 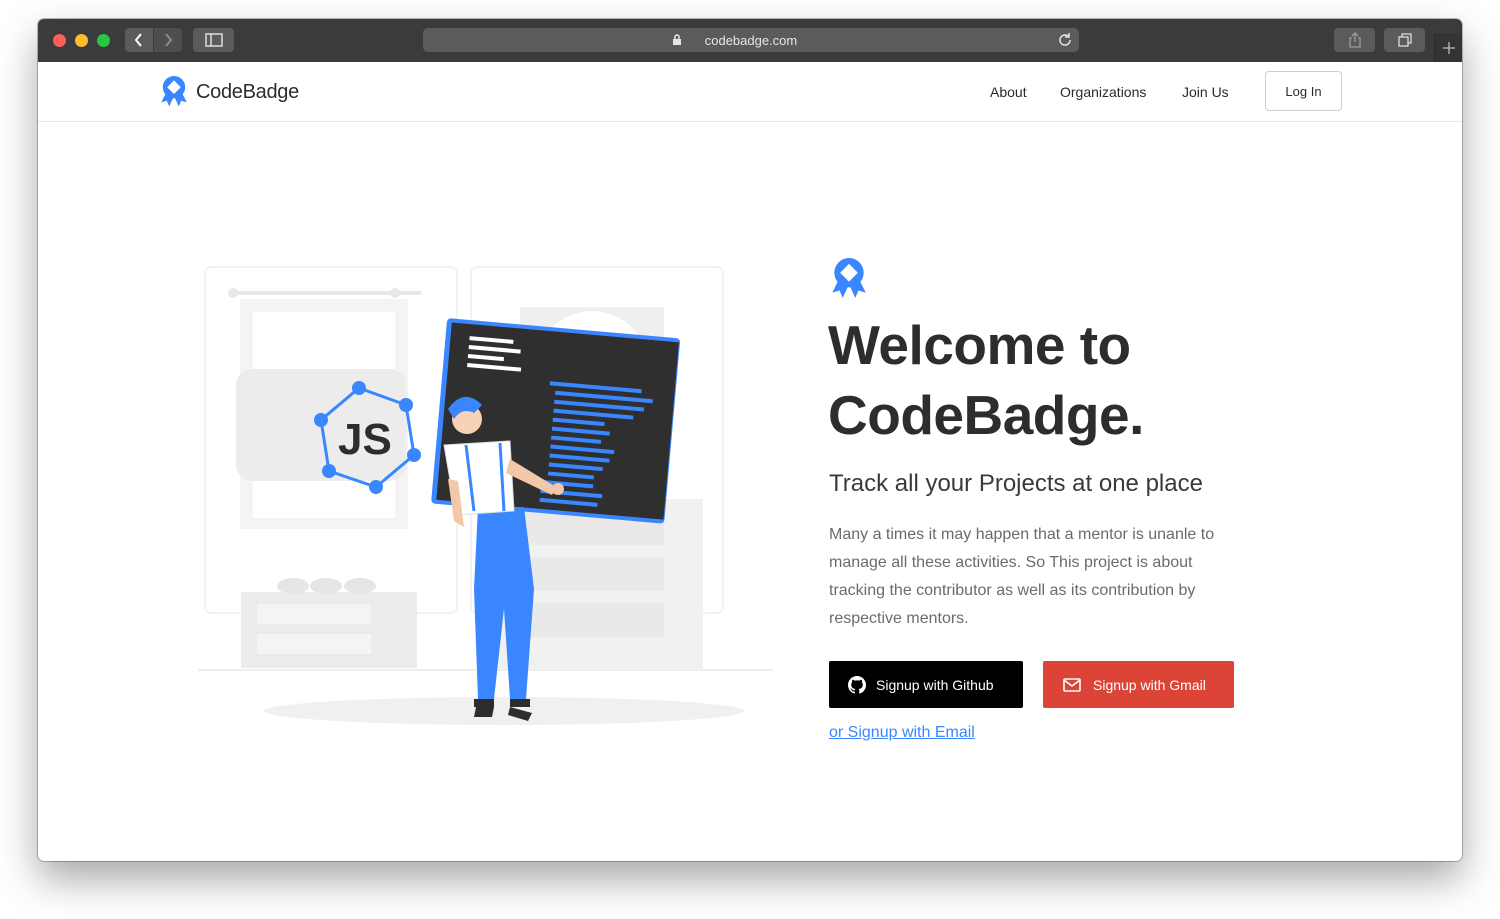 I want to click on signup-gmail-label: Signup with Gmail, so click(x=1149, y=684).